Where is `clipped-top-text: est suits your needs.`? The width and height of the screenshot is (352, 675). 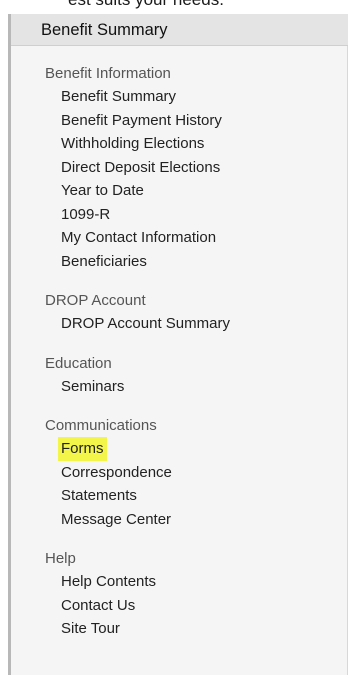
clipped-top-text: est suits your needs. is located at coordinates (146, 5).